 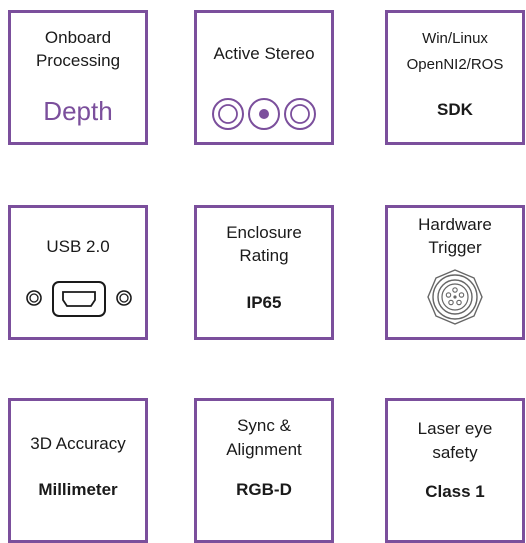 What do you see at coordinates (264, 425) in the screenshot?
I see `card-title-line1: Sync &` at bounding box center [264, 425].